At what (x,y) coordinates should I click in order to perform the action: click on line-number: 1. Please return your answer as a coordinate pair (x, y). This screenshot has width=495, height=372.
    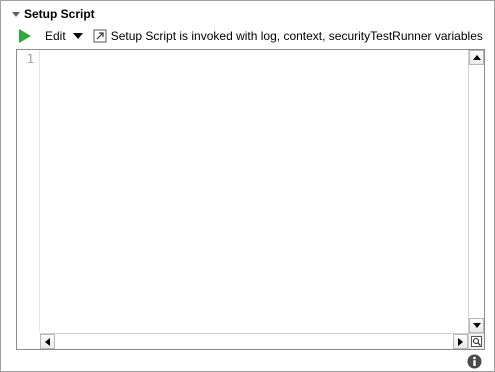
    Looking at the image, I should click on (30, 59).